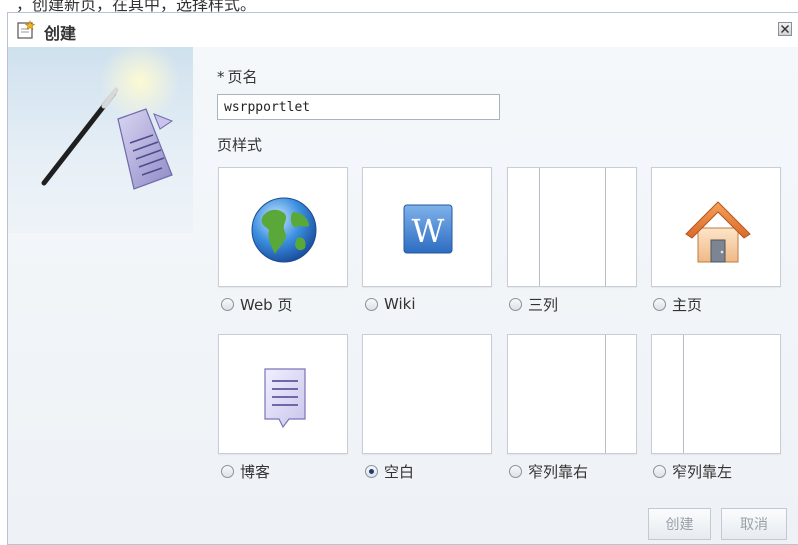 The height and width of the screenshot is (545, 798). Describe the element at coordinates (399, 6) in the screenshot. I see `cropped-header-text: ，创建新页，在其中，选择样式。` at that location.